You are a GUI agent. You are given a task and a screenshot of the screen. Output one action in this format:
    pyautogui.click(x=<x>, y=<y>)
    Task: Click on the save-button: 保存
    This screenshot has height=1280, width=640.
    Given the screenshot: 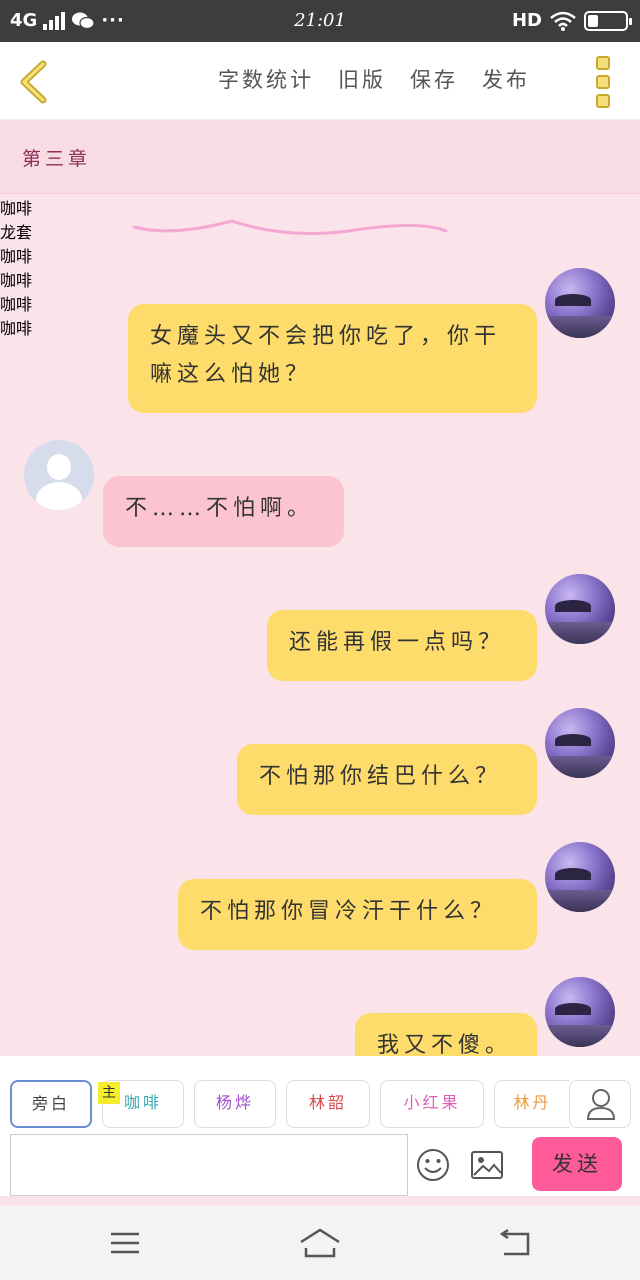 What is the action you would take?
    pyautogui.click(x=434, y=79)
    